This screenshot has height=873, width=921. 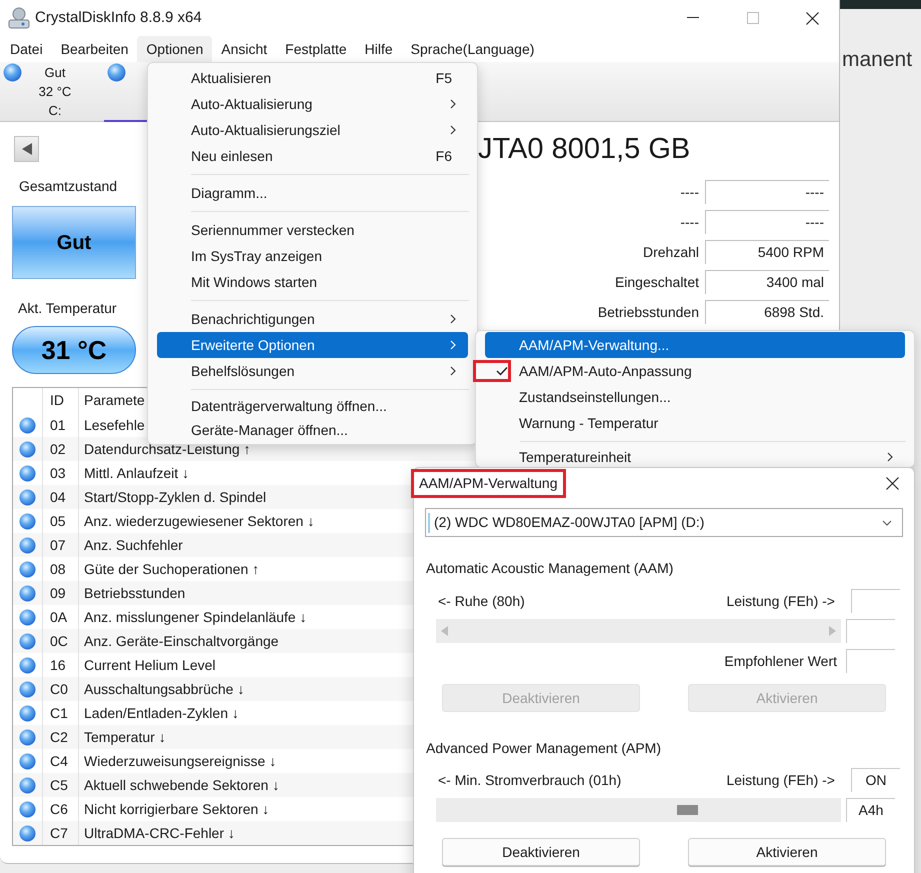 I want to click on info-value: 3400 mal, so click(x=767, y=282).